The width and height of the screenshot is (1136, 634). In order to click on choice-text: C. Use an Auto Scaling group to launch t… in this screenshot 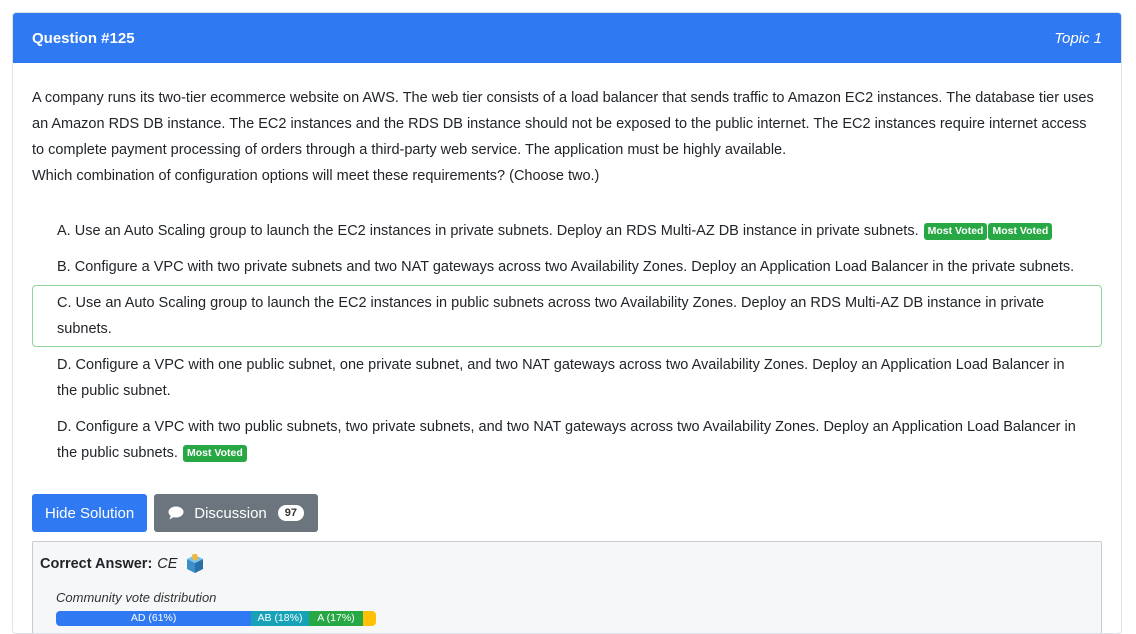, I will do `click(551, 316)`.